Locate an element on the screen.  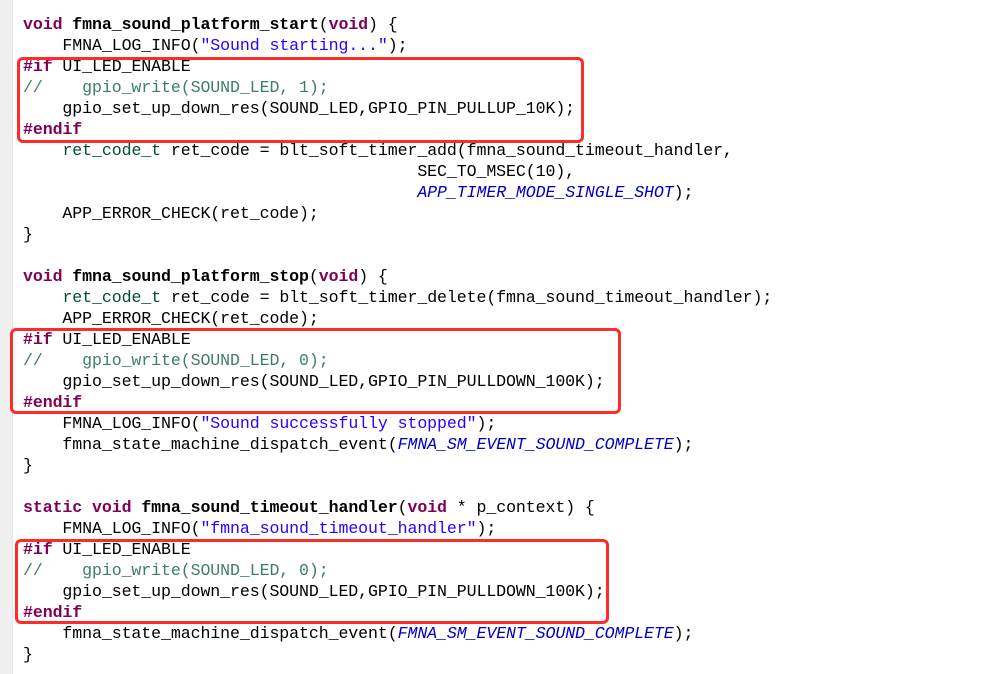
code-line: // gpio_write(SOUND_LED, 1); is located at coordinates (397, 87).